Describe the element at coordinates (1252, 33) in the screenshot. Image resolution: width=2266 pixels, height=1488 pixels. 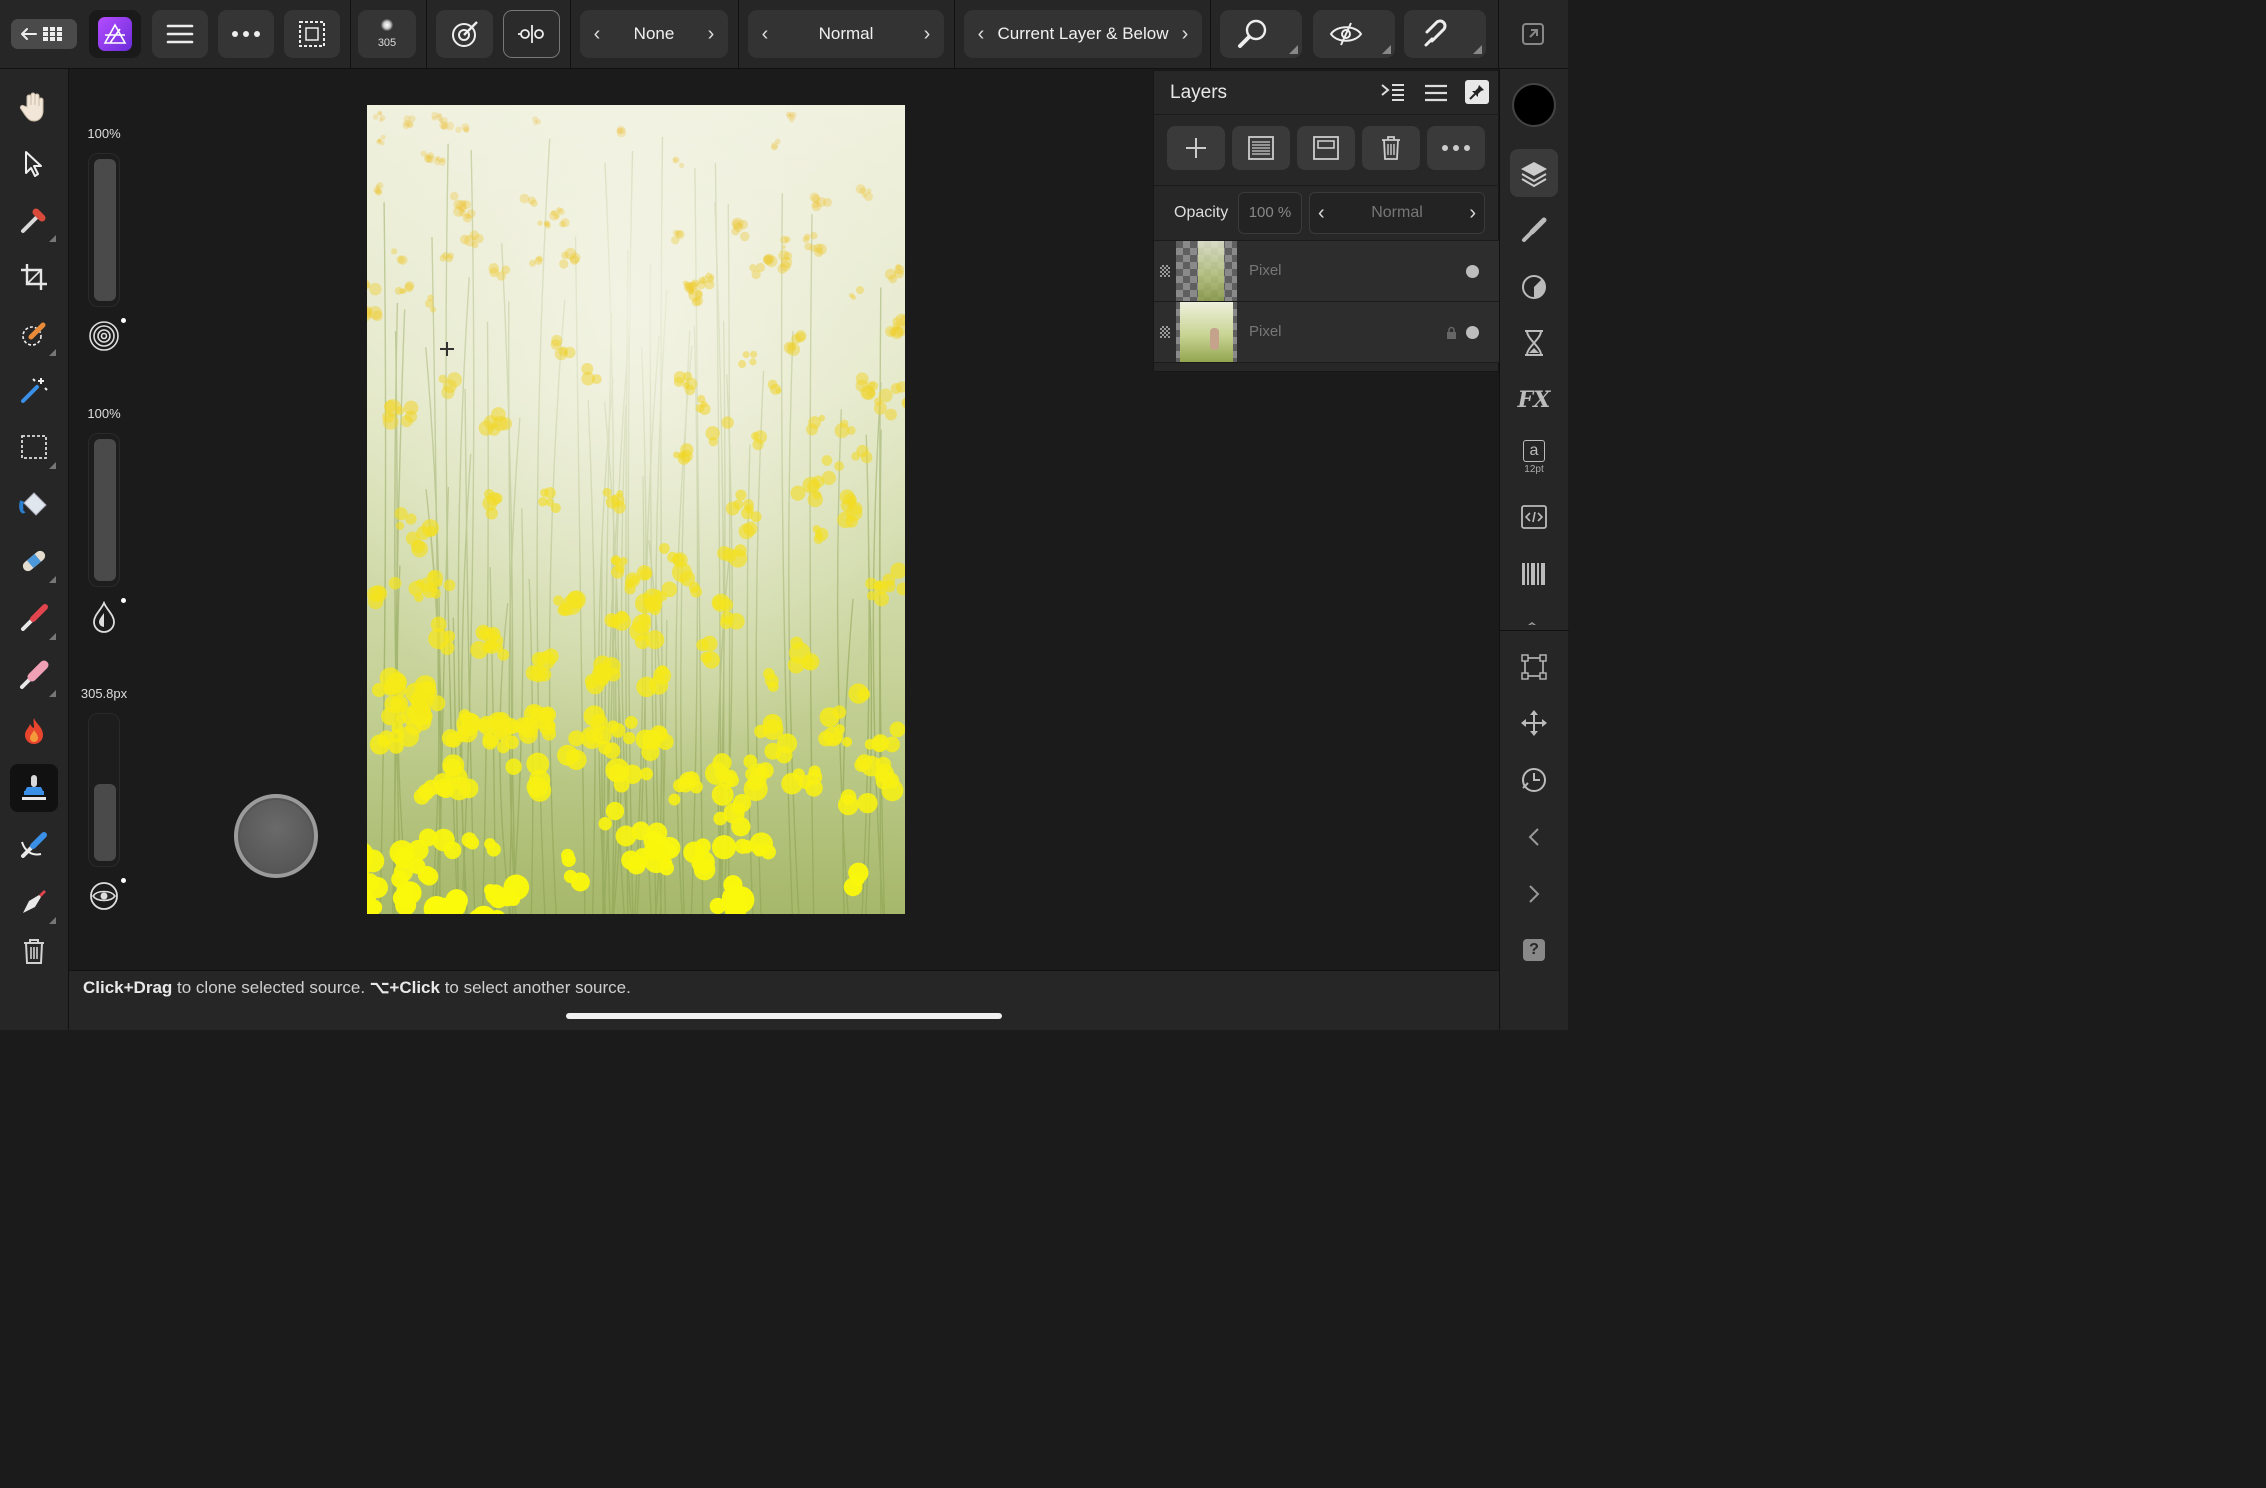
I see `magnifier-icon` at that location.